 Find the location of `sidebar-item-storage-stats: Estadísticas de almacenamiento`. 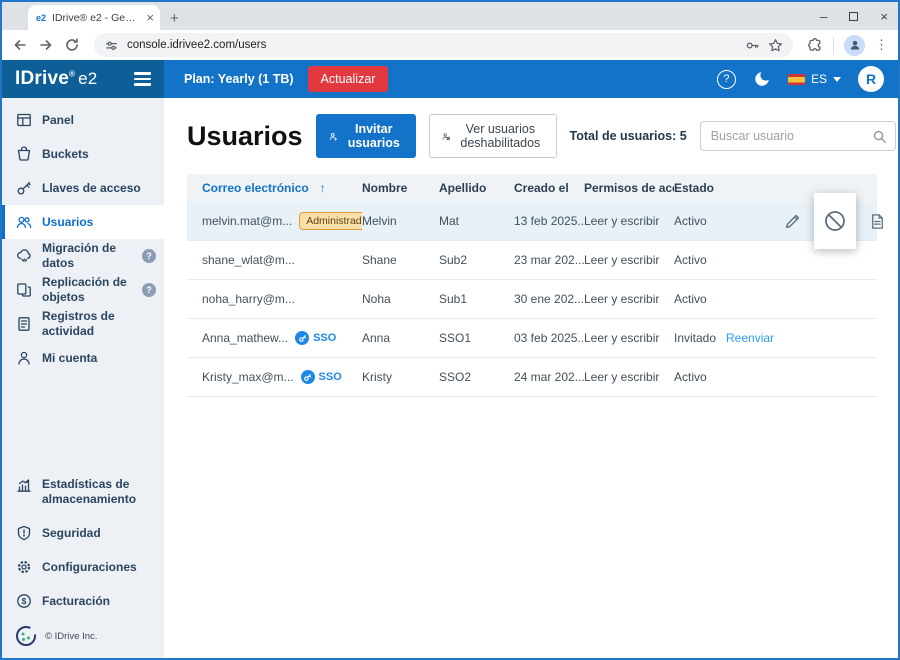

sidebar-item-storage-stats: Estadísticas de almacenamiento is located at coordinates (83, 494).